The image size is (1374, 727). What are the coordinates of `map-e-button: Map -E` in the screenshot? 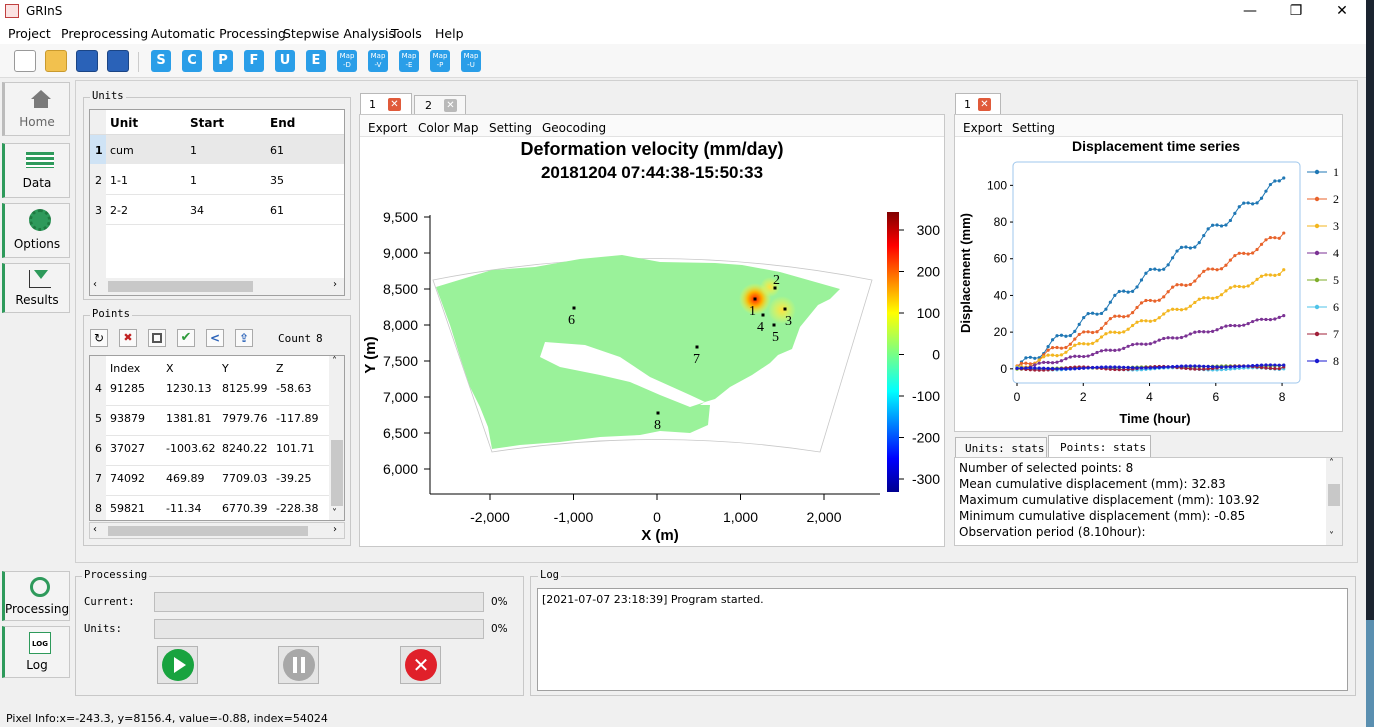 It's located at (409, 61).